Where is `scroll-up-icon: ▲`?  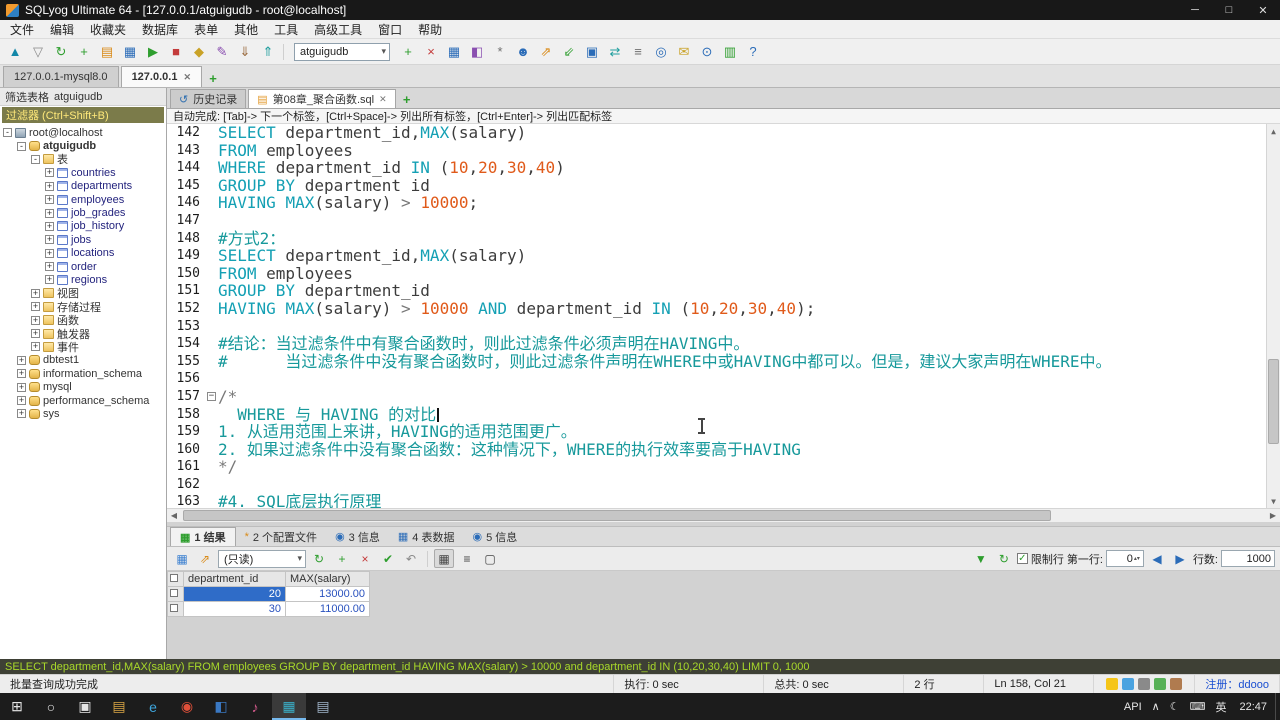 scroll-up-icon: ▲ is located at coordinates (1273, 131).